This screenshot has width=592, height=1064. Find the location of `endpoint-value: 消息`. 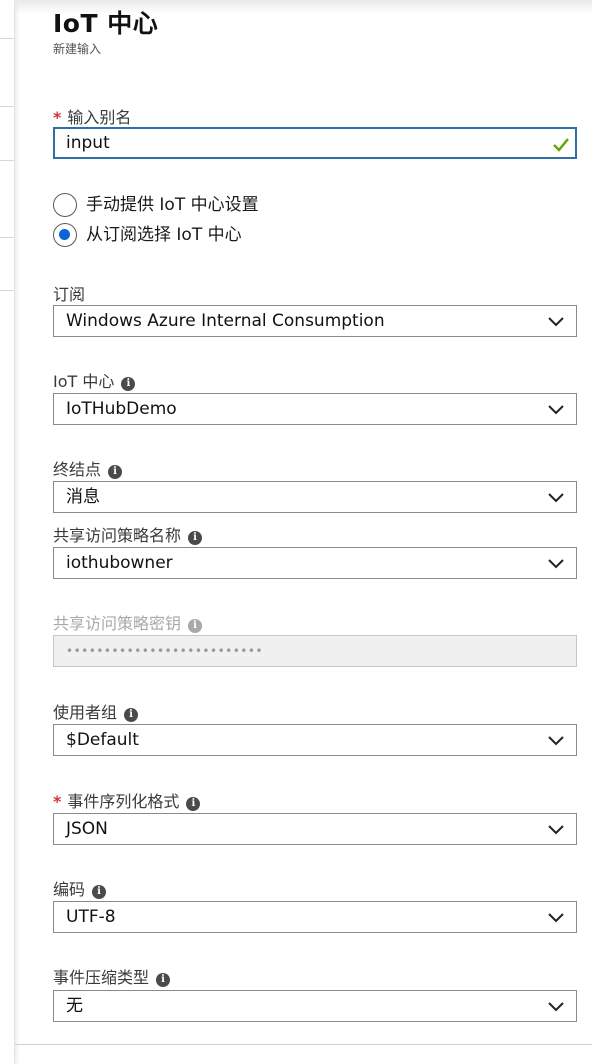

endpoint-value: 消息 is located at coordinates (83, 497).